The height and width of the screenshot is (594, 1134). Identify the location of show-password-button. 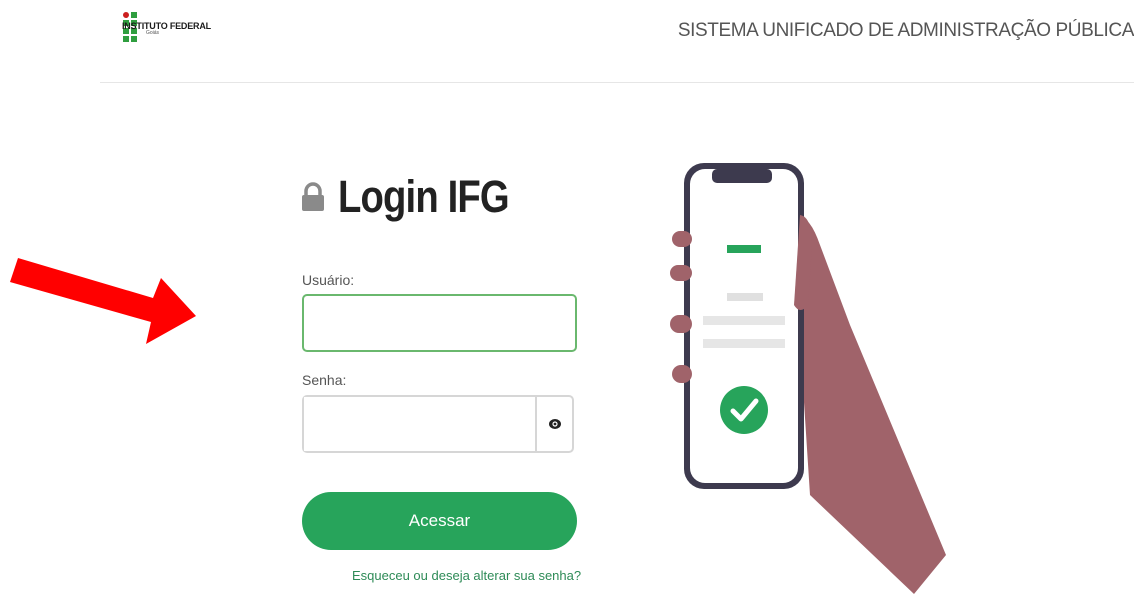
(554, 424).